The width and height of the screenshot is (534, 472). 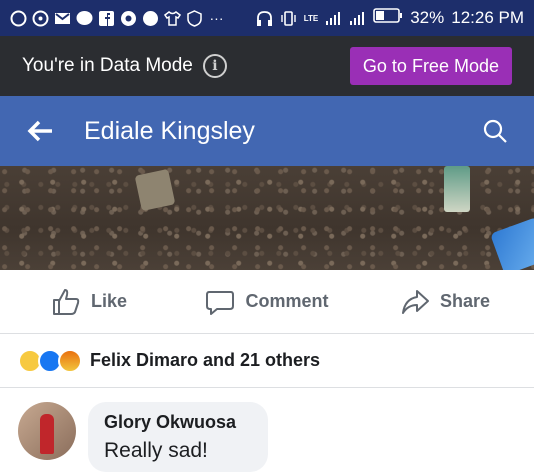 I want to click on shirt-icon, so click(x=172, y=18).